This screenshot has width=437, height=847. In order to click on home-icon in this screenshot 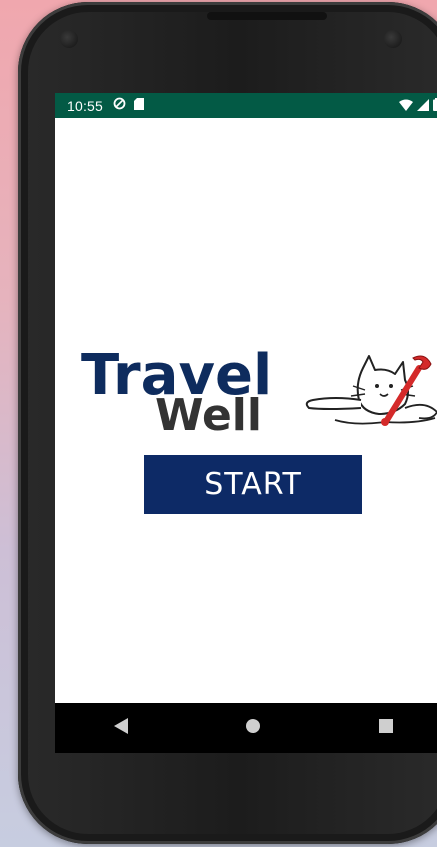, I will do `click(253, 728)`.